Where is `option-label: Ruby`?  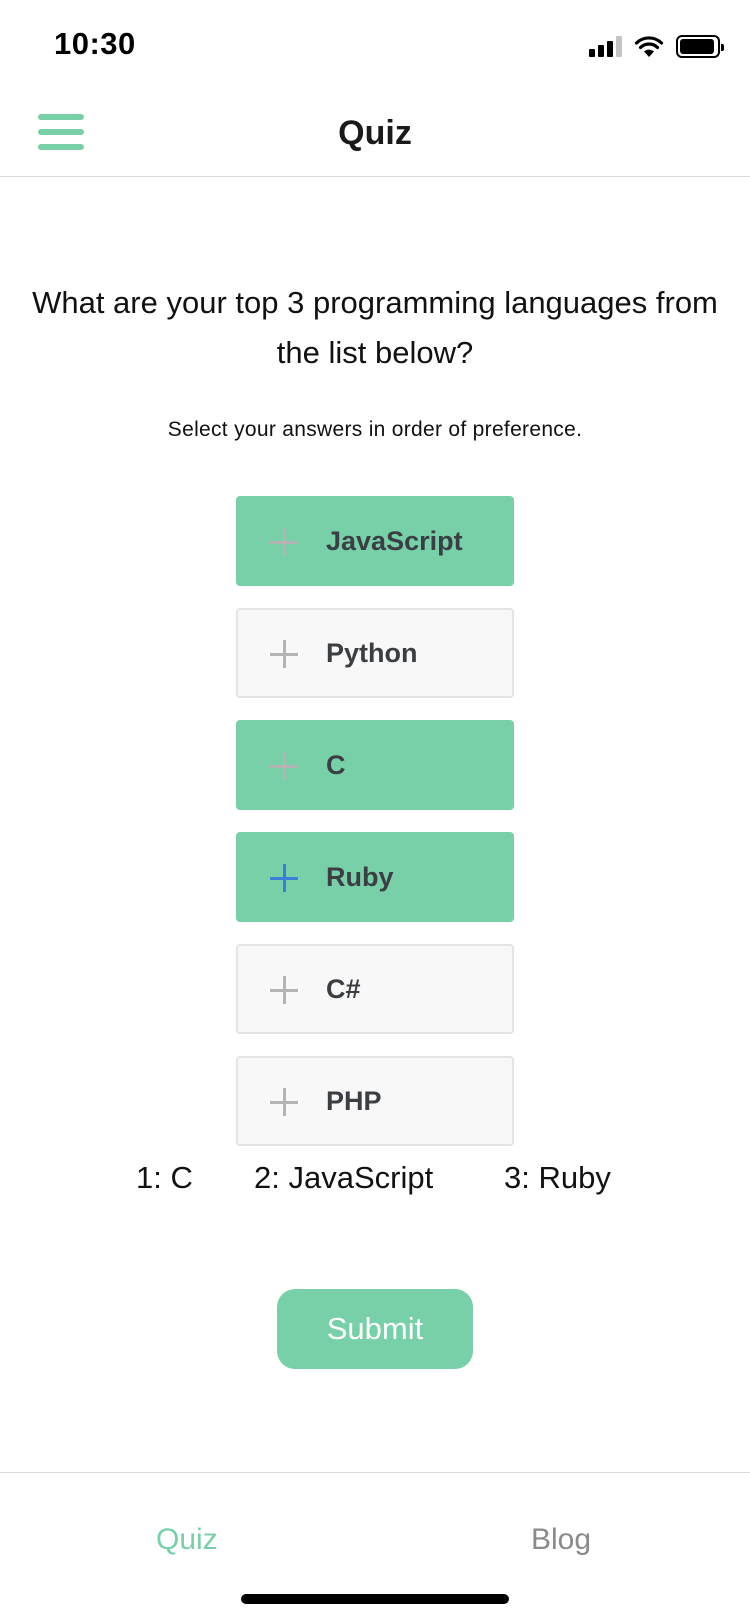
option-label: Ruby is located at coordinates (360, 877).